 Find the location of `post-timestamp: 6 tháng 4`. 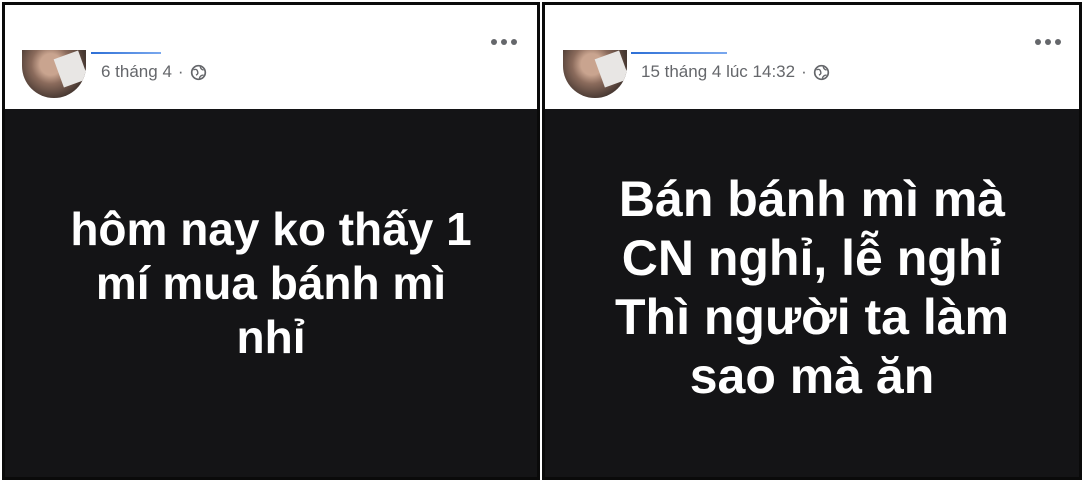

post-timestamp: 6 tháng 4 is located at coordinates (136, 72).